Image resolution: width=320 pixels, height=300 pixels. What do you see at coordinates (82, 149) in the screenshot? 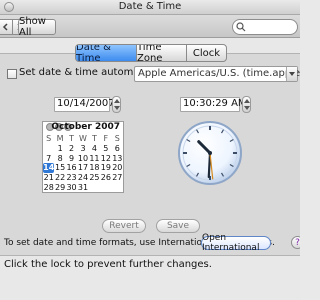
I see `calendar-day: 3` at bounding box center [82, 149].